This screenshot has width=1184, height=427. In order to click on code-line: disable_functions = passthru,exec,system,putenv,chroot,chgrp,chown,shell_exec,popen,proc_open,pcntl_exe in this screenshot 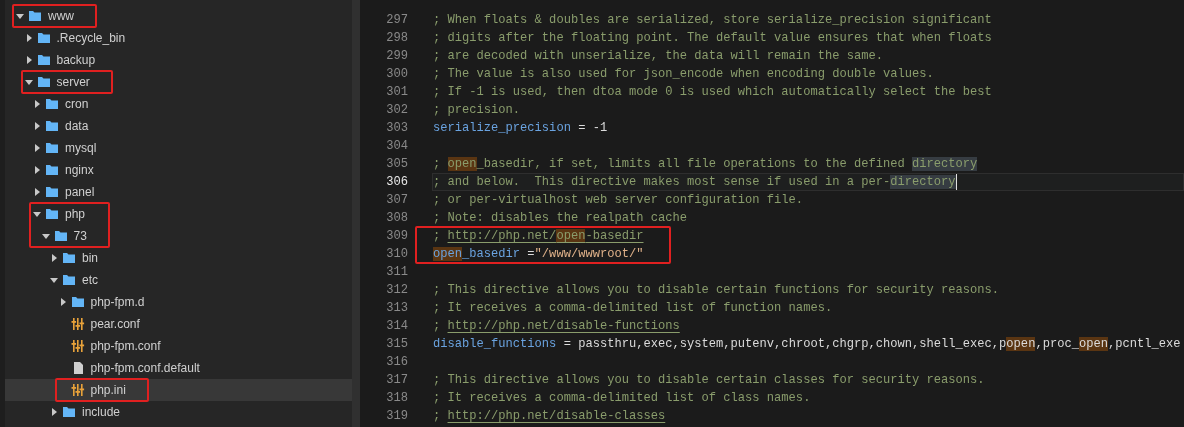, I will do `click(807, 344)`.